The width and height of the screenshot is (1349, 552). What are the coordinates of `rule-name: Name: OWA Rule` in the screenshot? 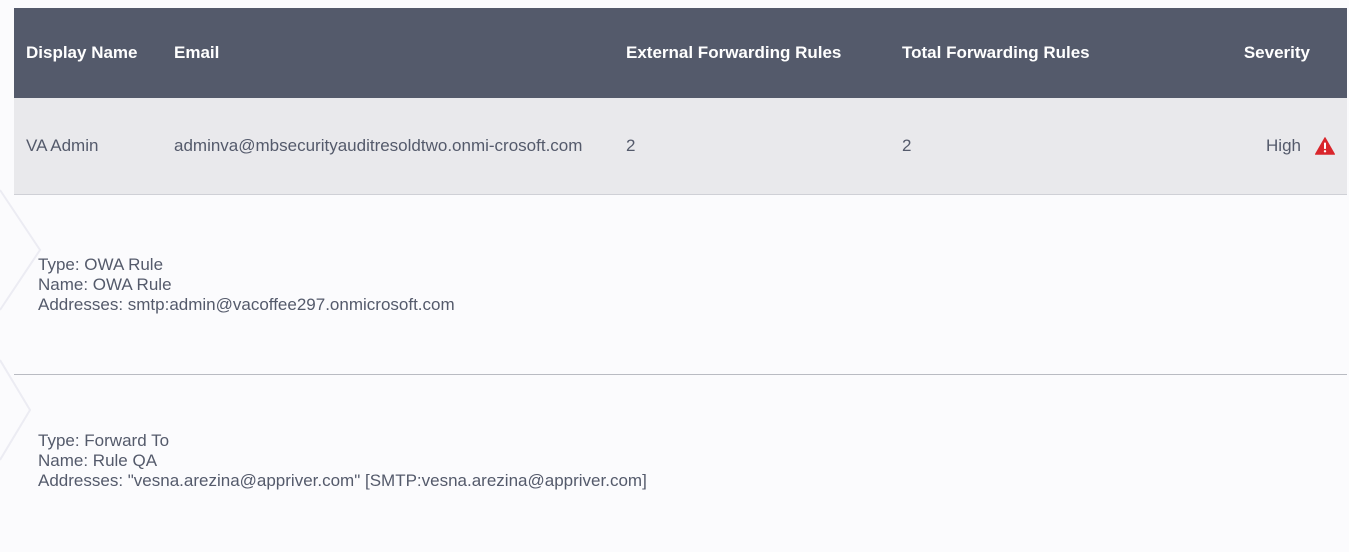 It's located at (105, 284).